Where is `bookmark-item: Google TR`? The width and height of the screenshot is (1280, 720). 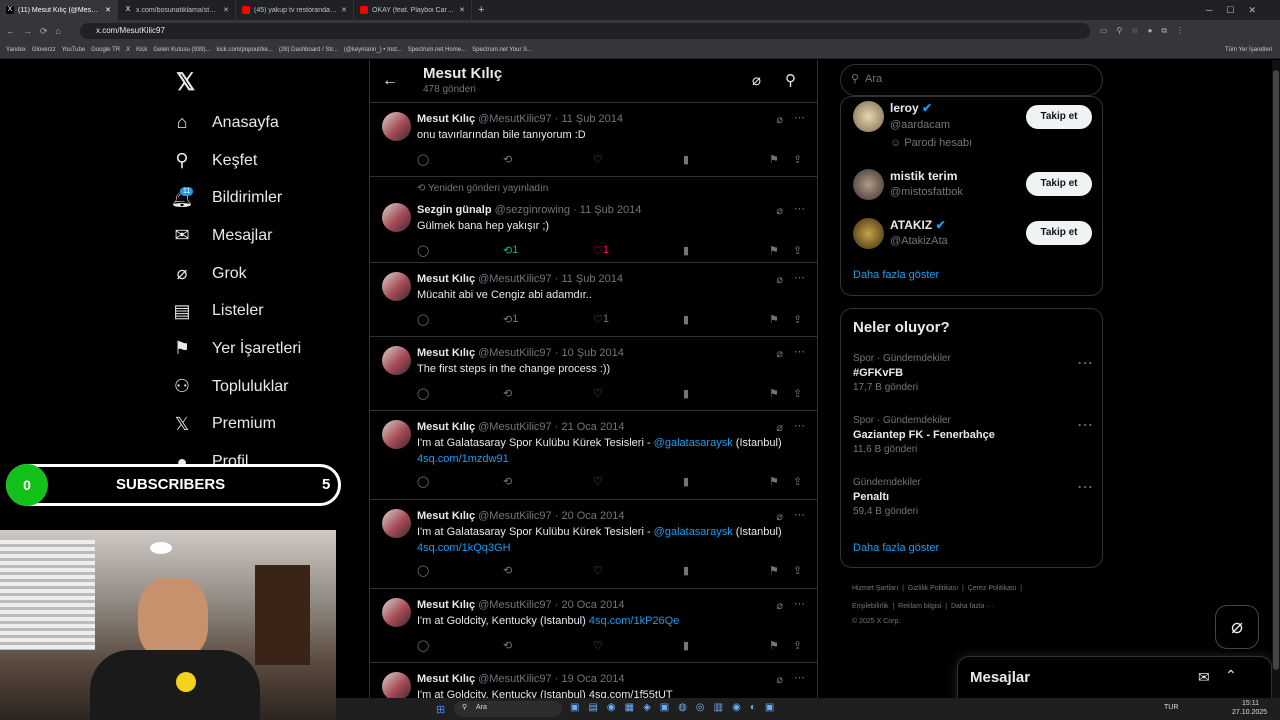 bookmark-item: Google TR is located at coordinates (105, 50).